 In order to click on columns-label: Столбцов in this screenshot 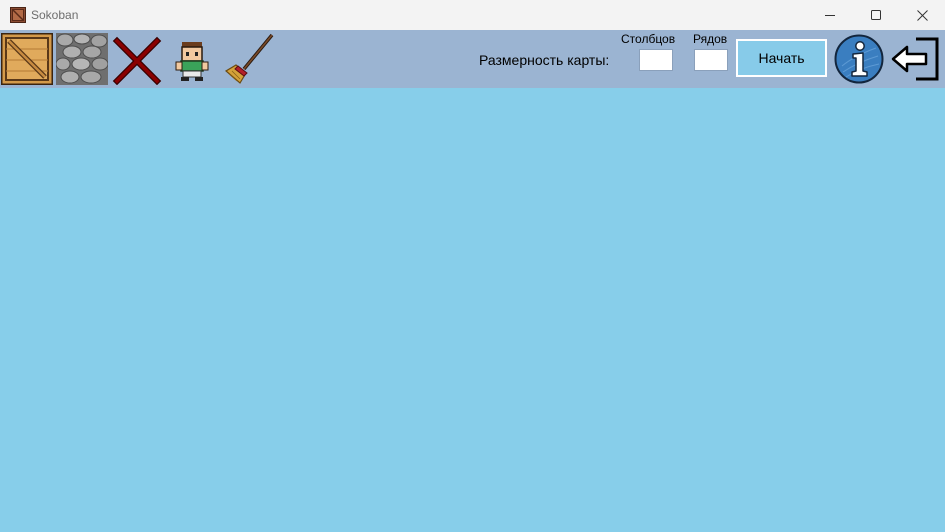, I will do `click(648, 39)`.